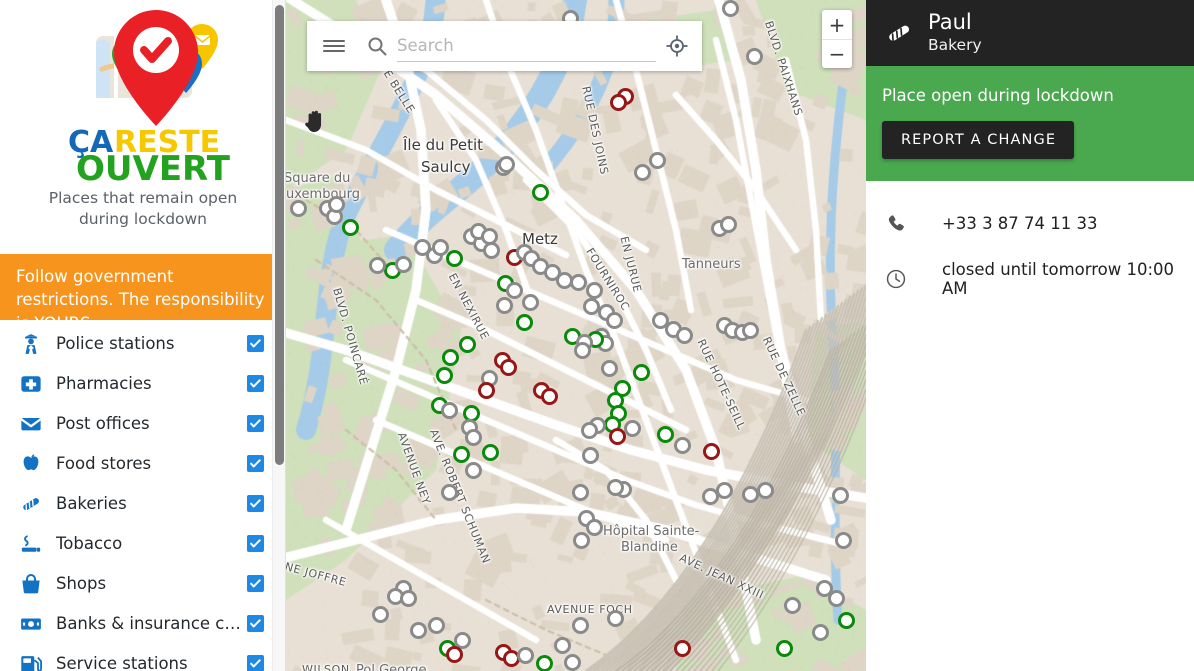 Image resolution: width=1194 pixels, height=671 pixels. Describe the element at coordinates (142, 424) in the screenshot. I see `category-row: Post offices` at that location.